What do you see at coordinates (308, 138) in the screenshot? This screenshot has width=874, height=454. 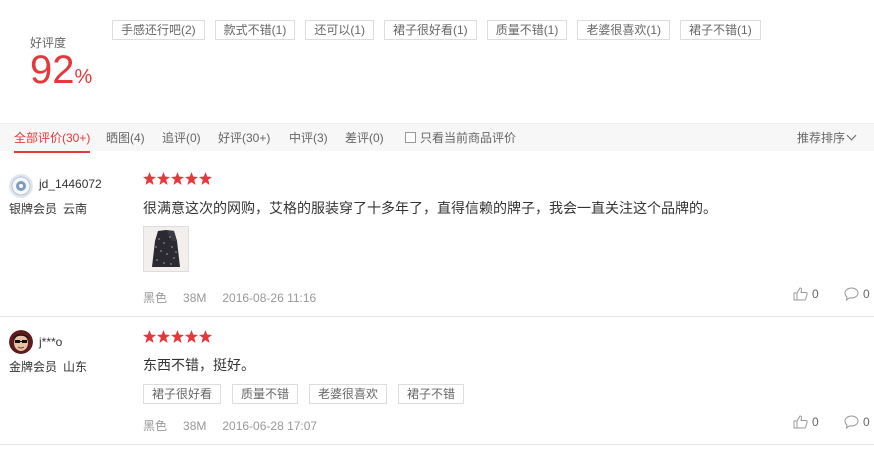 I see `filter-neutral: 中评(3)` at bounding box center [308, 138].